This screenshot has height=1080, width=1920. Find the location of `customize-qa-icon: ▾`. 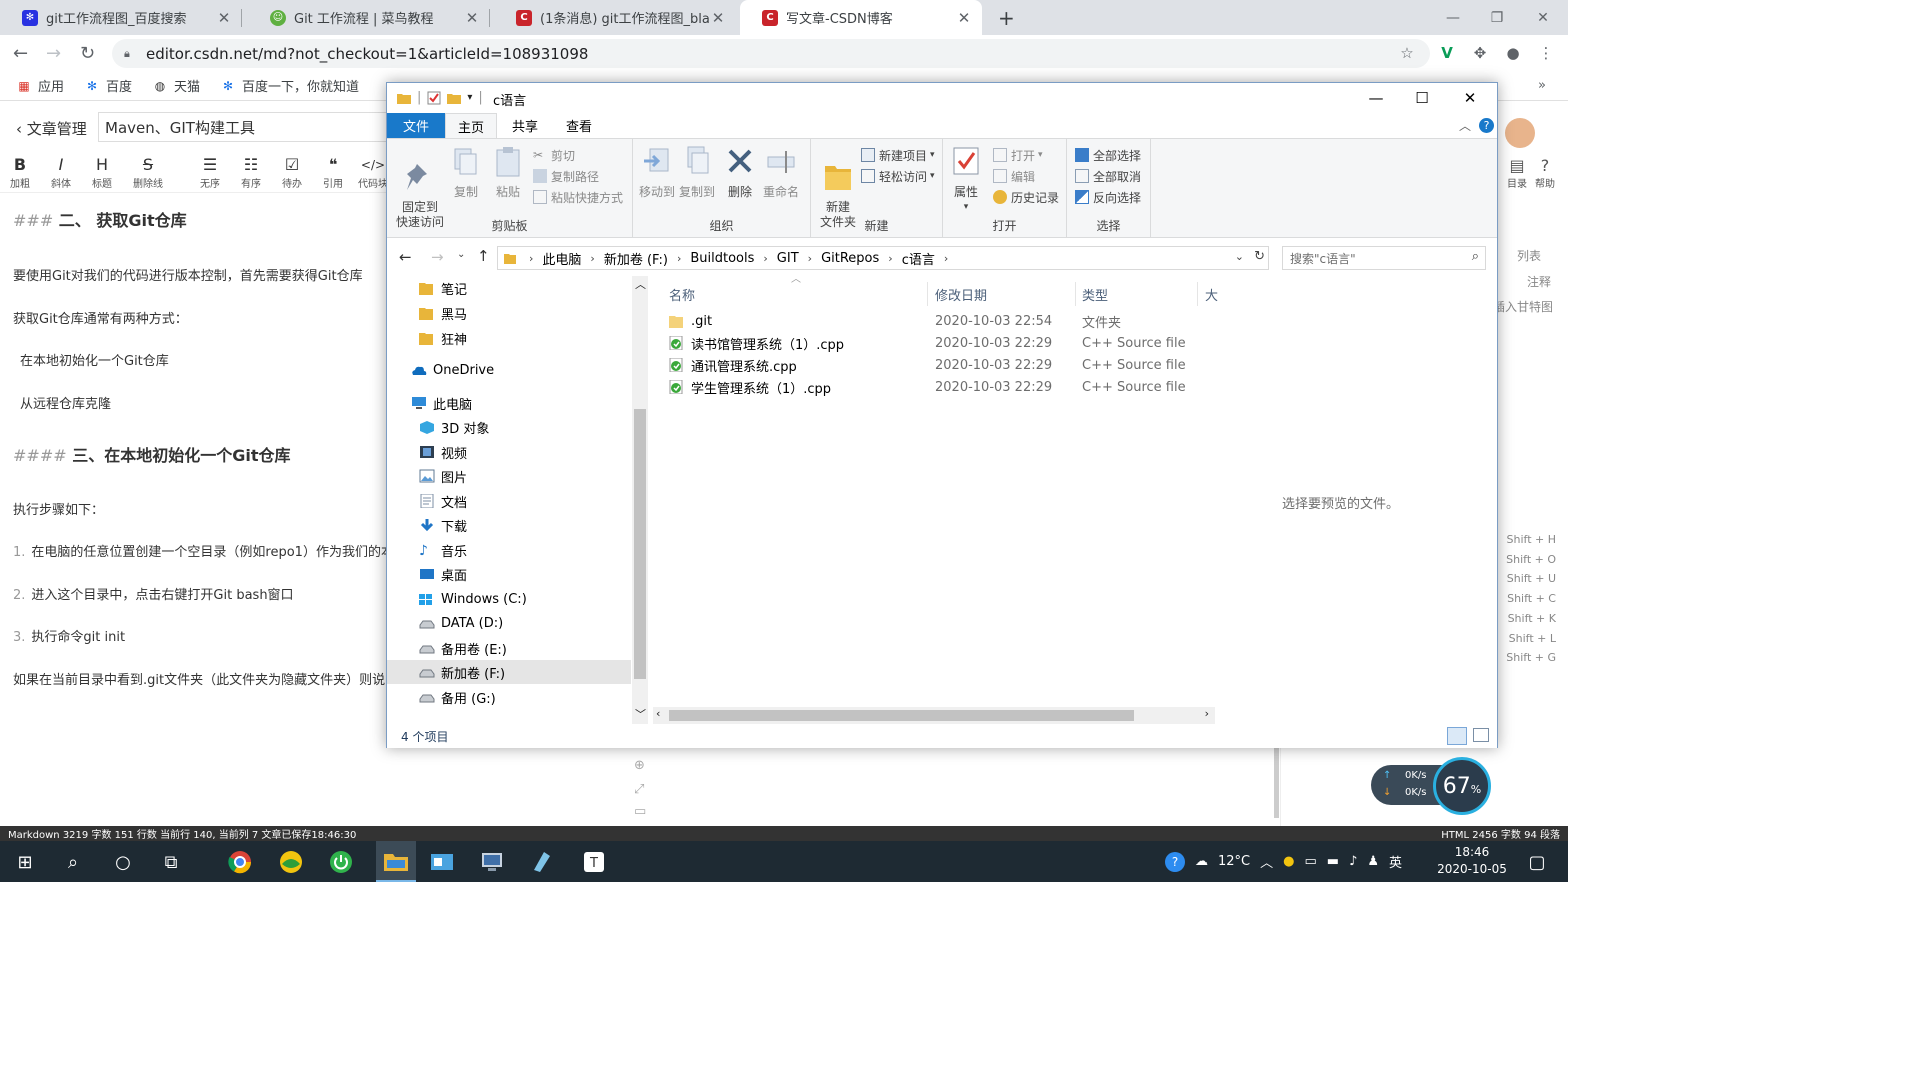

customize-qa-icon: ▾ is located at coordinates (469, 97).